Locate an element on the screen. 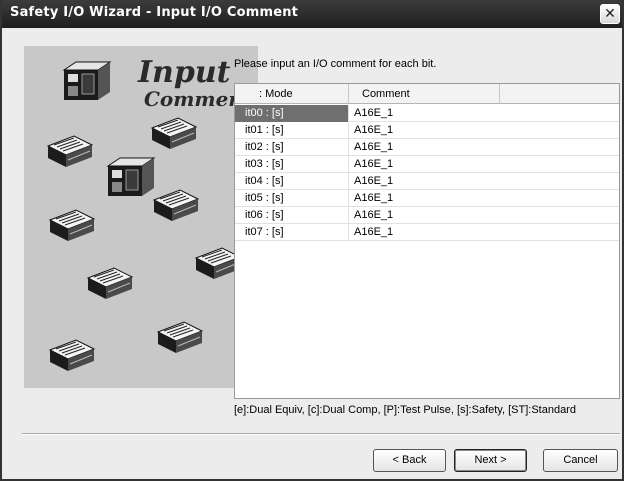  table-row: it05 : [s] A16E_1 is located at coordinates (427, 198).